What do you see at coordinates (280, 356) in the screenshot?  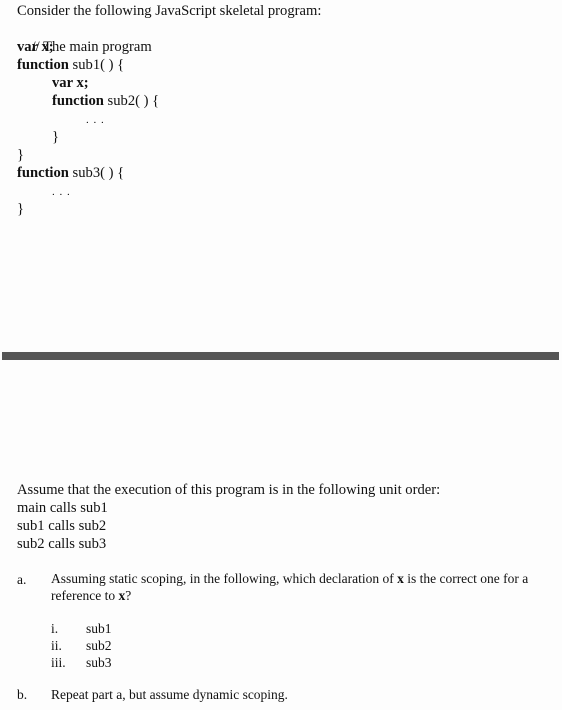 I see `section-divider` at bounding box center [280, 356].